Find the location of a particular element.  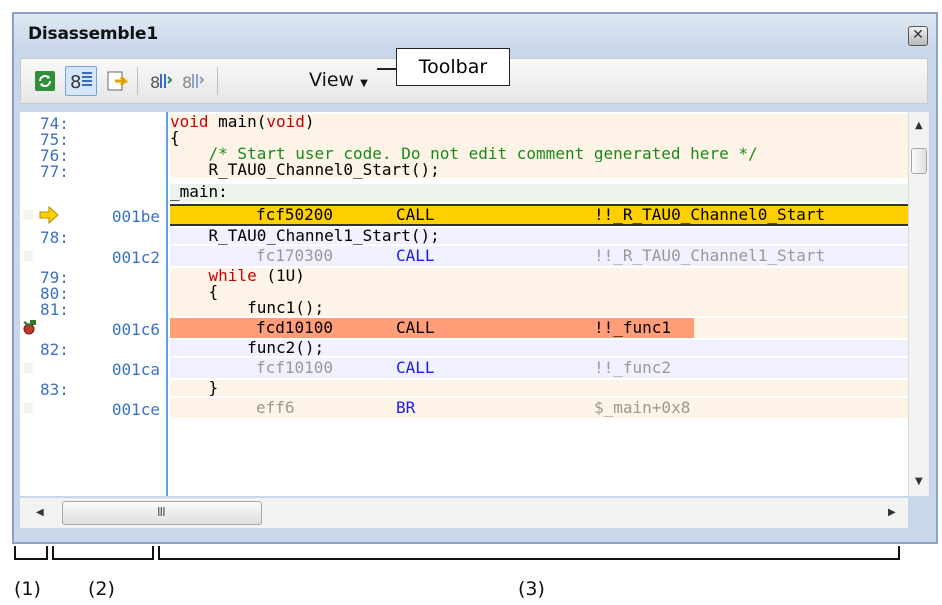

operand: !!_func1 is located at coordinates (633, 327).